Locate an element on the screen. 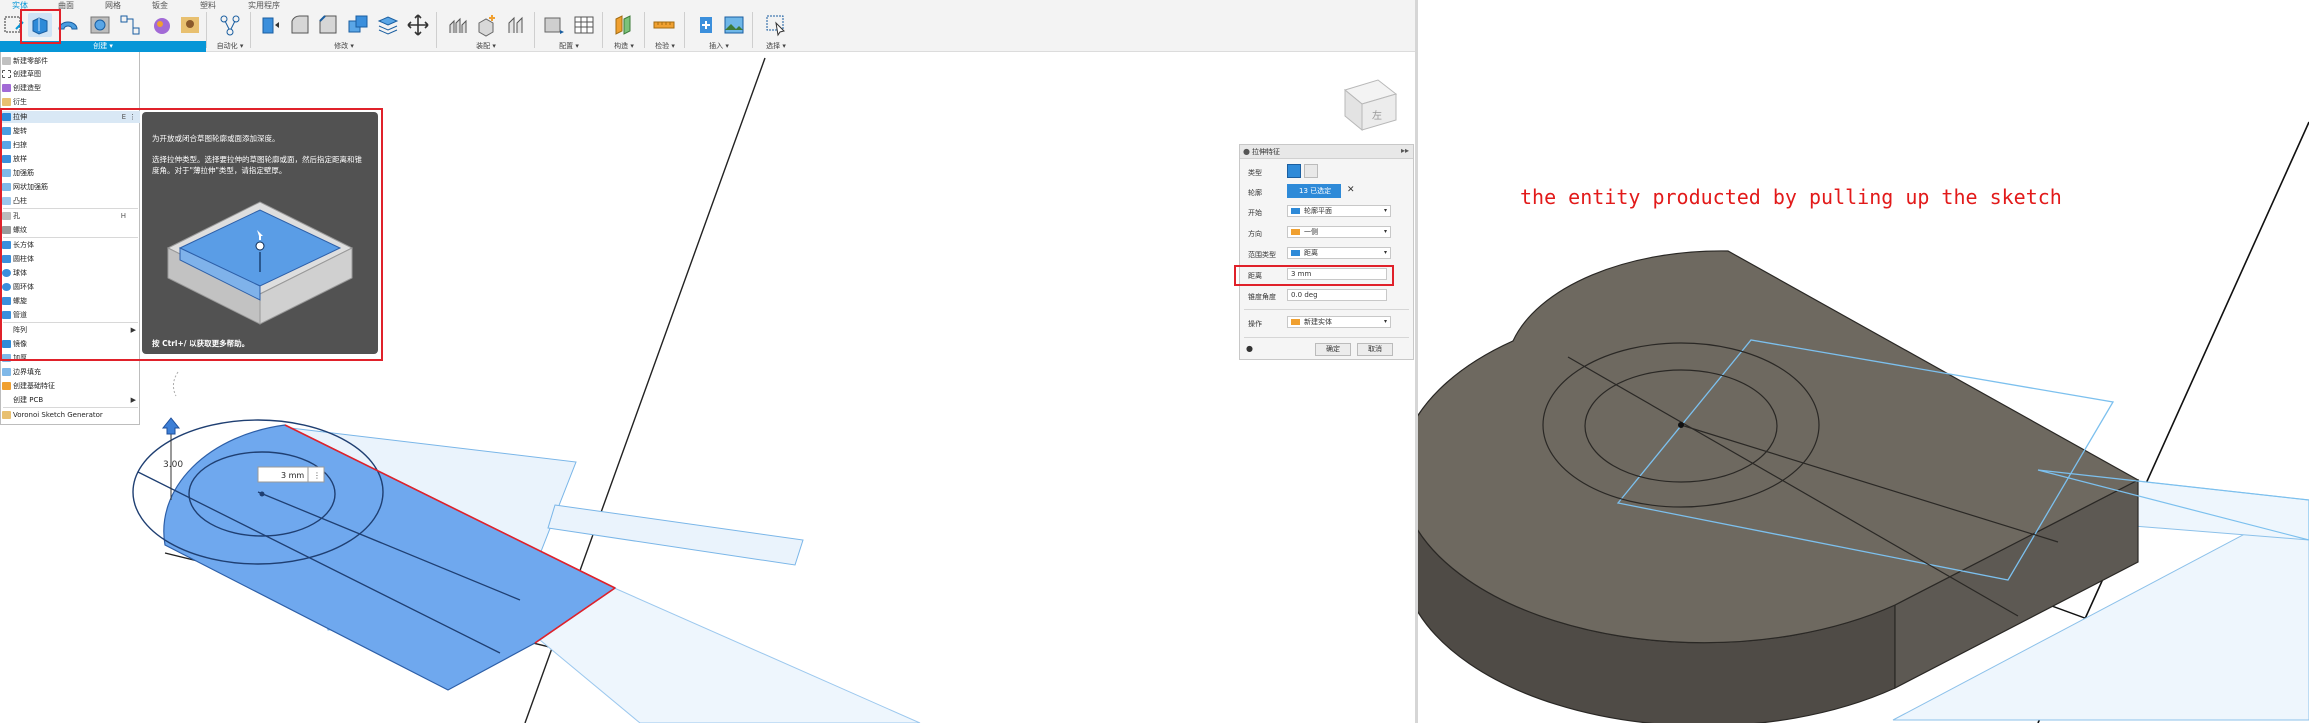 Image resolution: width=2309 pixels, height=723 pixels. taper-angle-input: 0.0 deg is located at coordinates (1337, 295).